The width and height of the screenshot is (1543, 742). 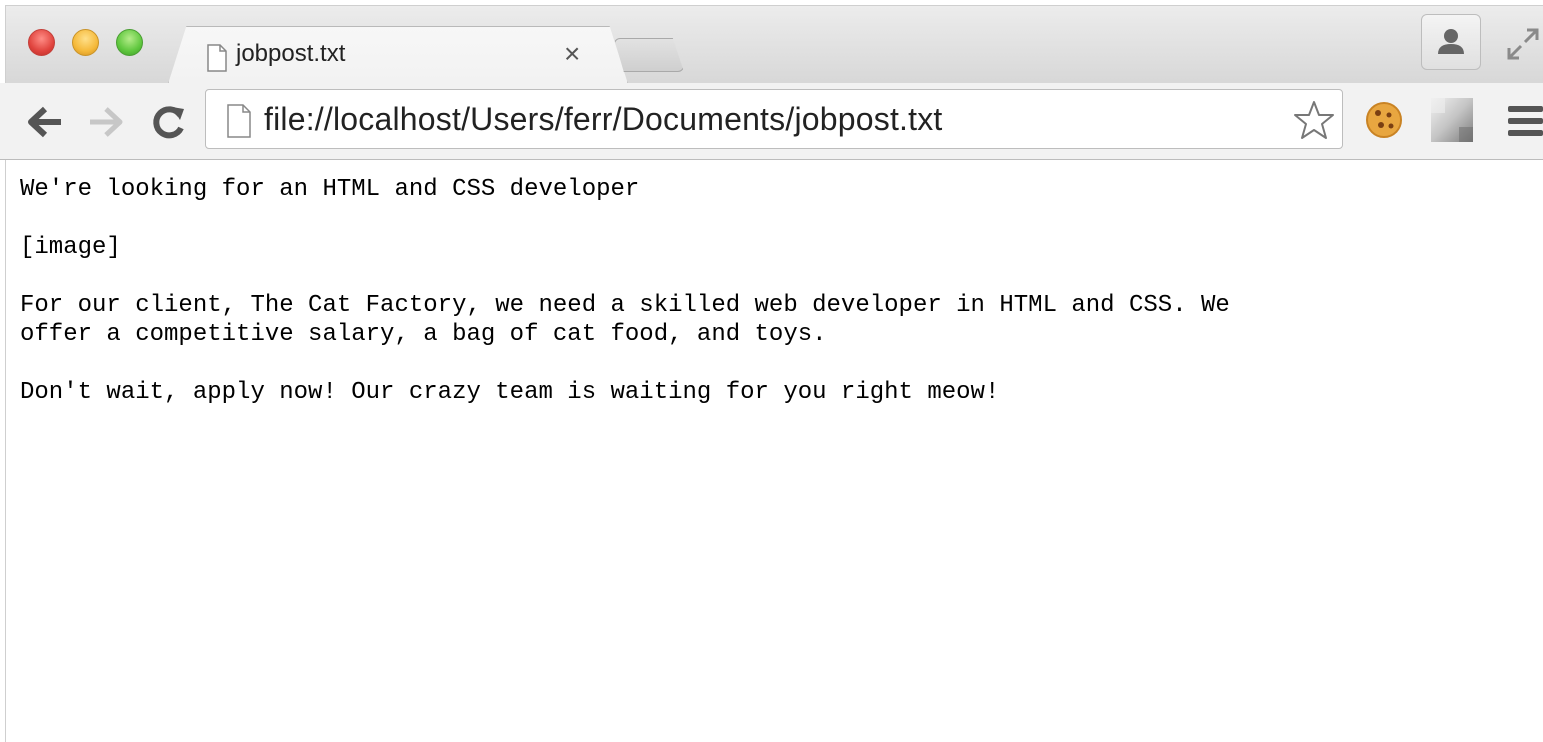 I want to click on minimize-window-button, so click(x=85, y=42).